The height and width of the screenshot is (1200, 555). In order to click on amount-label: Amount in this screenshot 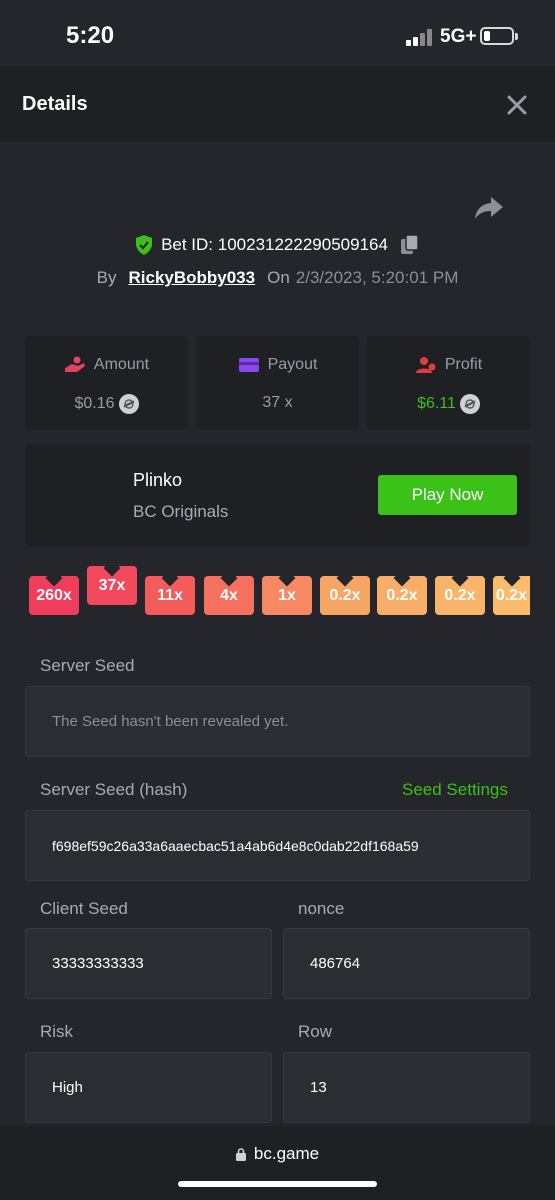, I will do `click(121, 364)`.